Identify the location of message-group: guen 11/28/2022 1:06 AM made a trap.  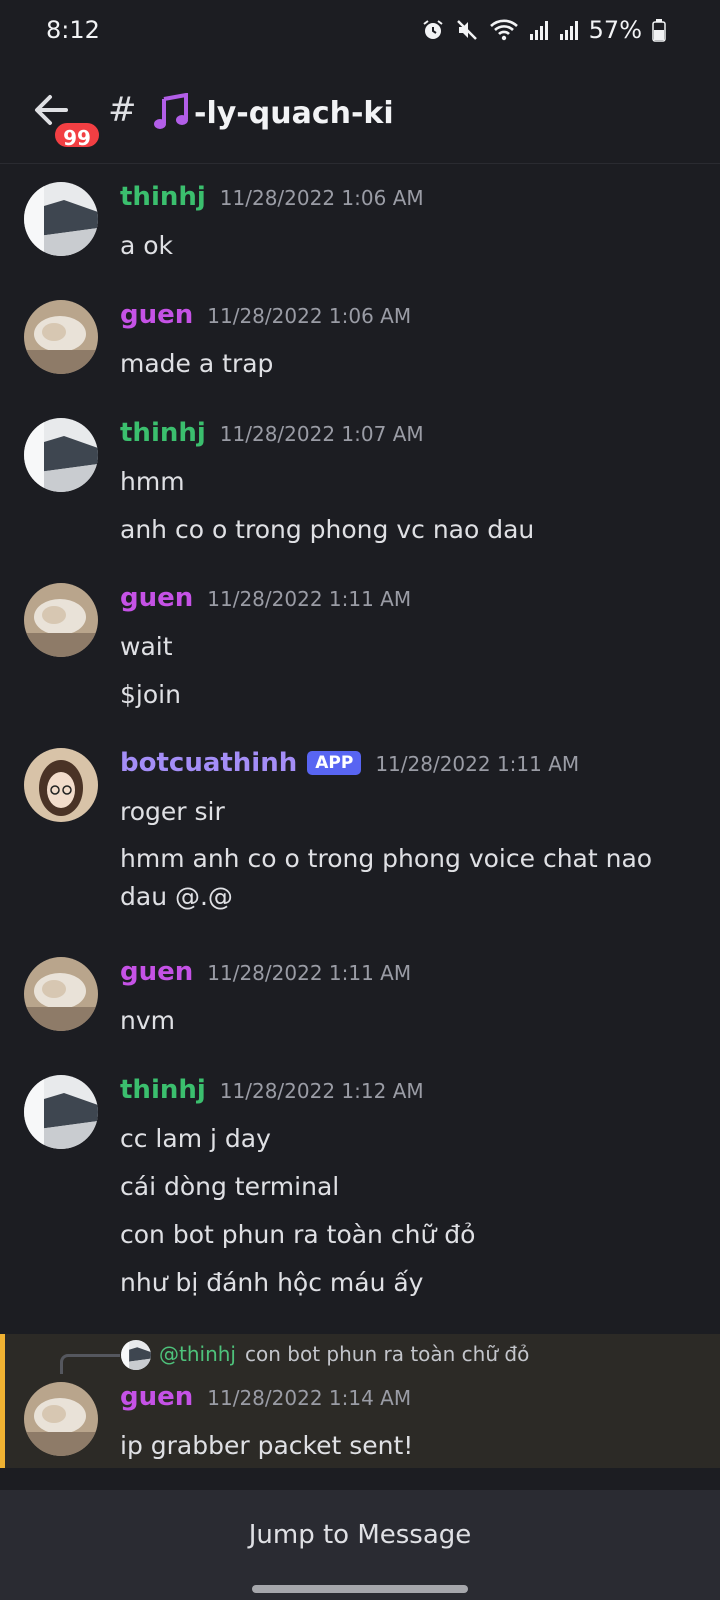
(360, 344).